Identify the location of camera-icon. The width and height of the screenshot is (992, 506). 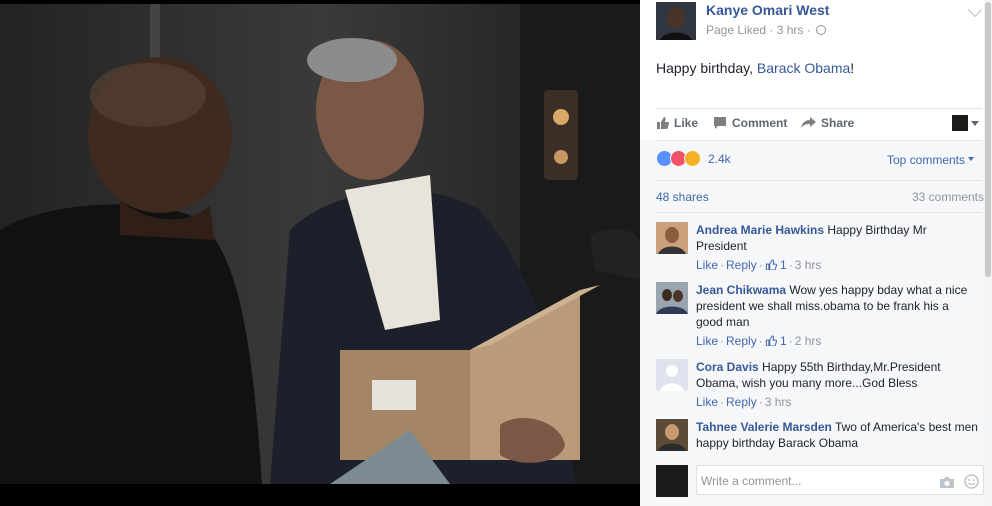
(947, 482).